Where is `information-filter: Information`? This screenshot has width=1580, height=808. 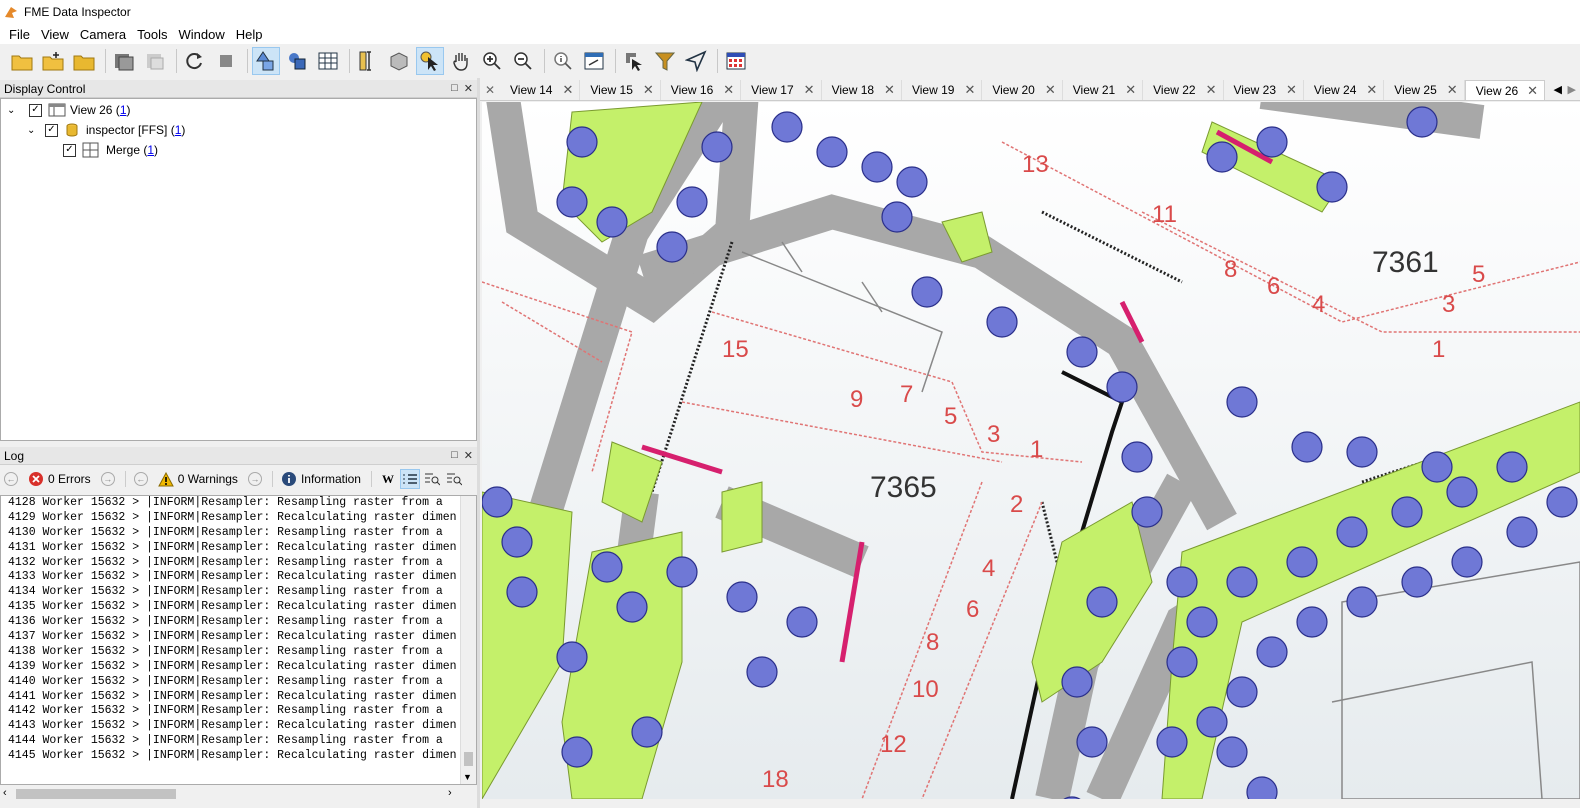
information-filter: Information is located at coordinates (321, 479).